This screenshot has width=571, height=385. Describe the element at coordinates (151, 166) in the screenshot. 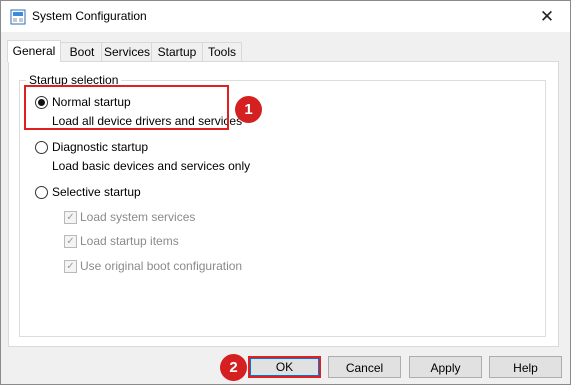

I see `diagnostic-startup-description: Load basic devices and services only` at that location.